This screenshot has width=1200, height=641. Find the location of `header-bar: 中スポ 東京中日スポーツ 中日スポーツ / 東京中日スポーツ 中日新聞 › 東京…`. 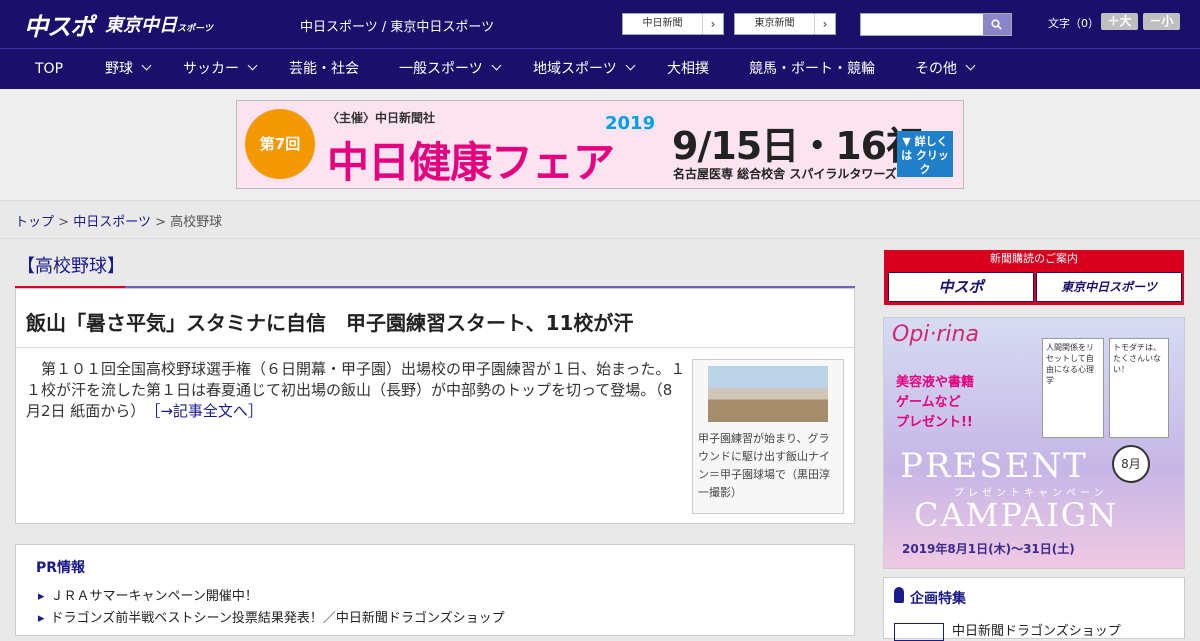

header-bar: 中スポ 東京中日スポーツ 中日スポーツ / 東京中日スポーツ 中日新聞 › 東京… is located at coordinates (600, 24).